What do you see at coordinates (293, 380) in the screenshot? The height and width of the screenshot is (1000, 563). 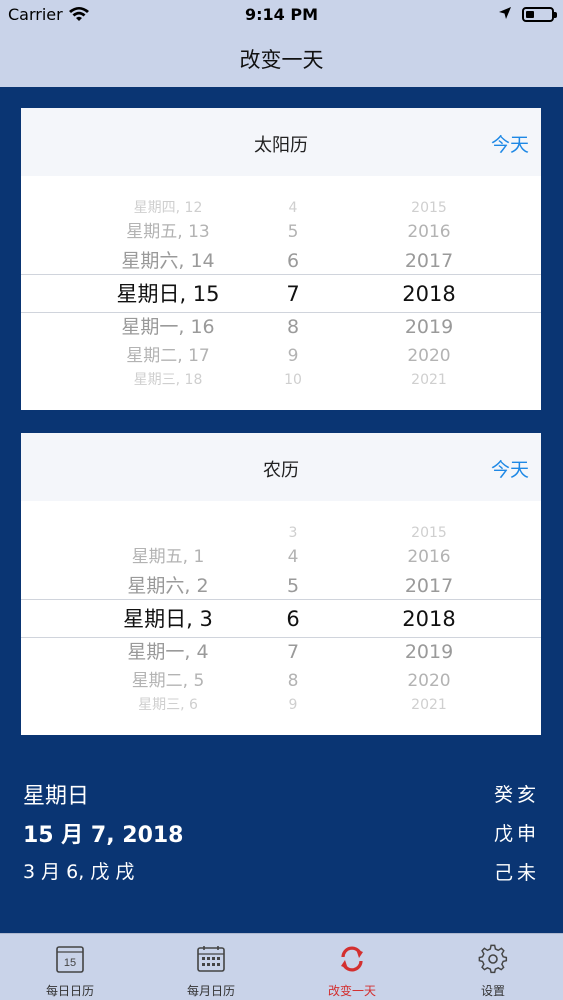 I see `month-cell: 10` at bounding box center [293, 380].